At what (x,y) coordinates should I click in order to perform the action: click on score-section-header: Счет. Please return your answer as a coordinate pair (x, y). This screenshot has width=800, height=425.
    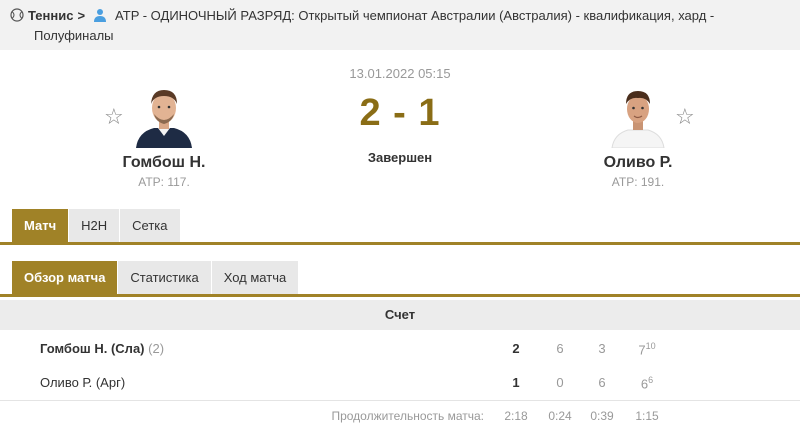
    Looking at the image, I should click on (400, 315).